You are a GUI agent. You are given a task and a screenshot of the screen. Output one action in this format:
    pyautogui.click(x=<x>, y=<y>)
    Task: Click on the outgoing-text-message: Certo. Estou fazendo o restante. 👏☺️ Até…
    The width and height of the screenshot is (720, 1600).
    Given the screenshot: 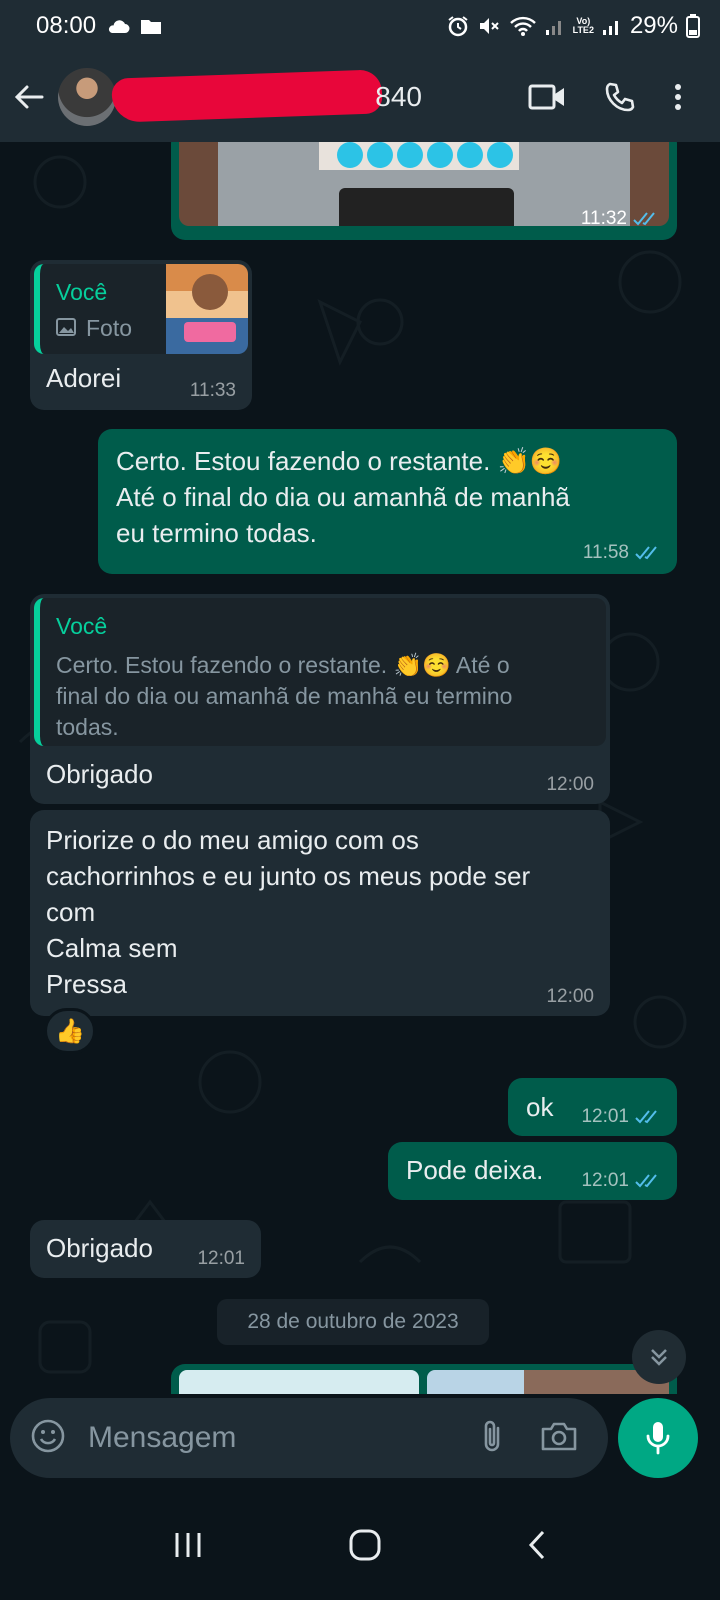 What is the action you would take?
    pyautogui.click(x=387, y=501)
    